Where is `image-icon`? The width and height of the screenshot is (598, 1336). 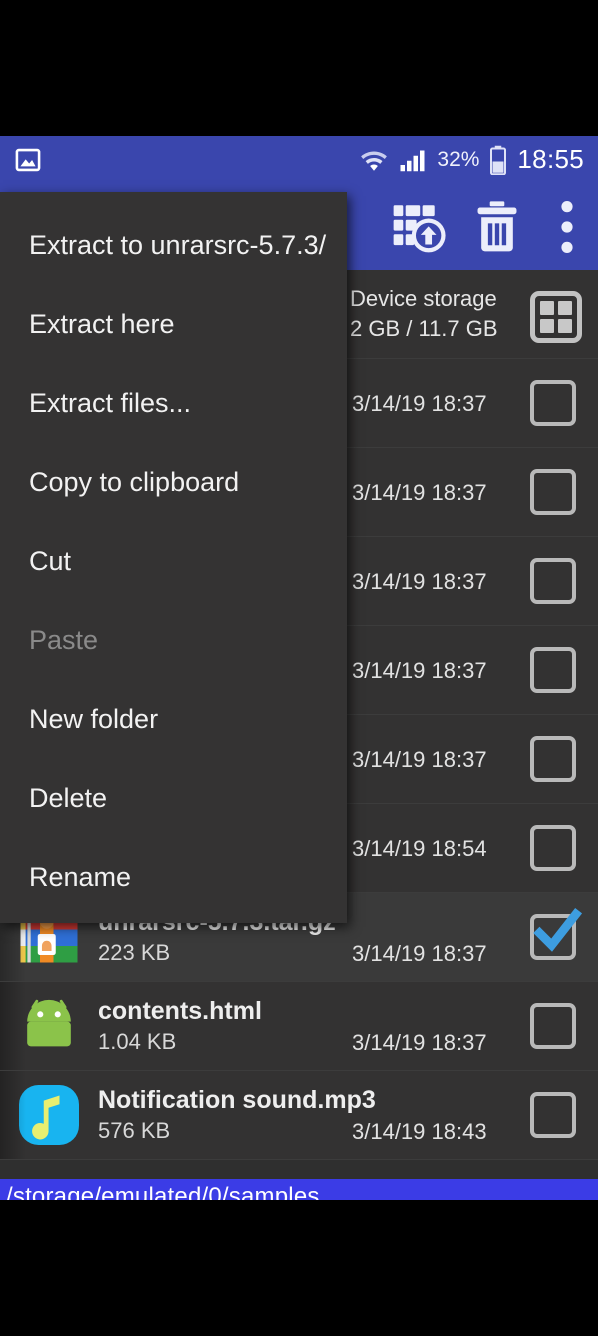 image-icon is located at coordinates (28, 160).